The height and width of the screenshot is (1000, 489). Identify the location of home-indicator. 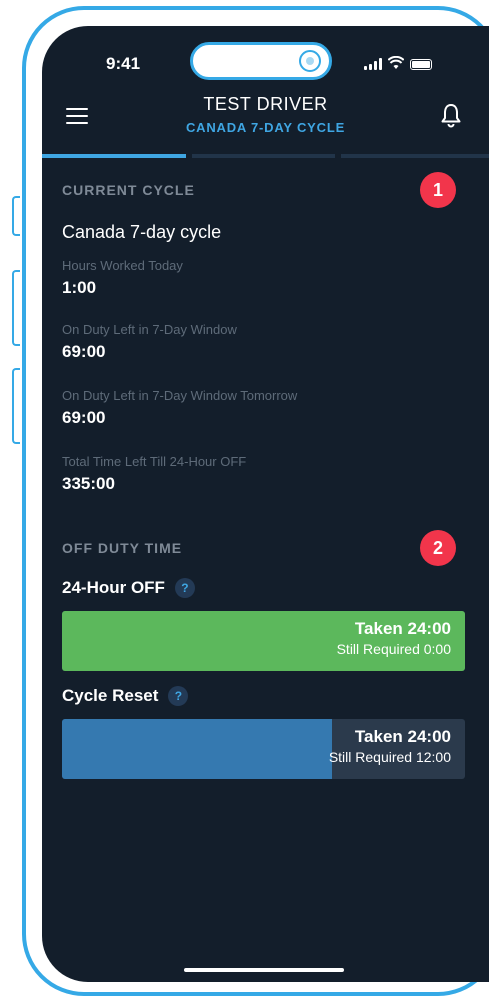
(264, 970).